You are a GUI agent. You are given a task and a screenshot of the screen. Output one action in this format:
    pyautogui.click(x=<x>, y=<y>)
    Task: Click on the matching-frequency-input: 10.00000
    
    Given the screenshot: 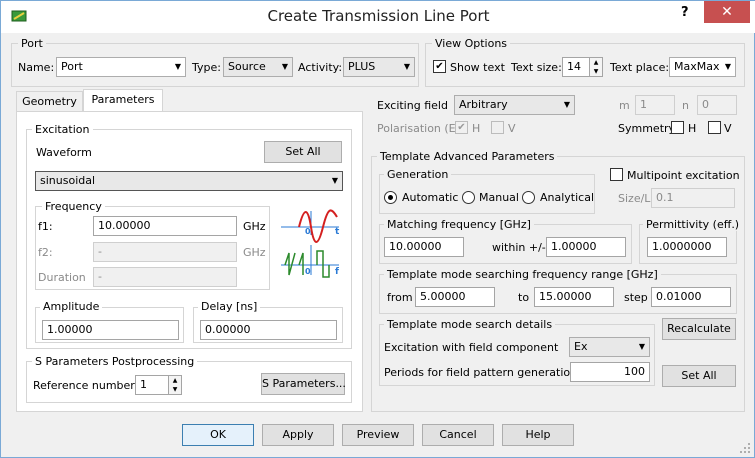 What is the action you would take?
    pyautogui.click(x=424, y=247)
    